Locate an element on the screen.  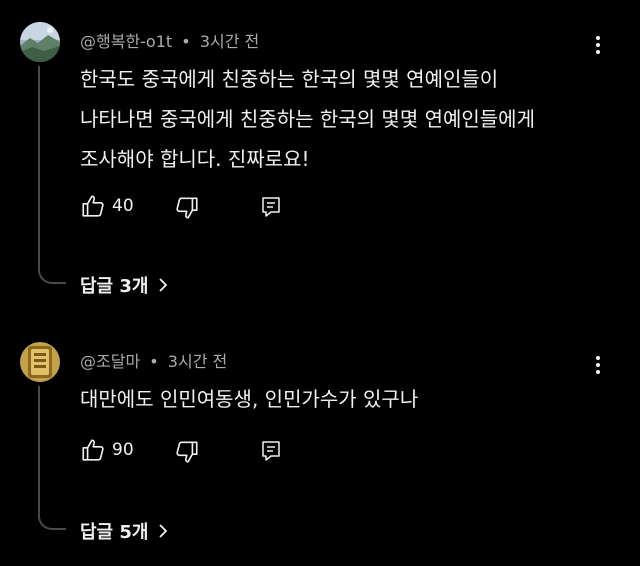
comment-text-line: 한국도 중국에게 친중하는 한국의 몇몇 연예인들이 is located at coordinates (289, 79).